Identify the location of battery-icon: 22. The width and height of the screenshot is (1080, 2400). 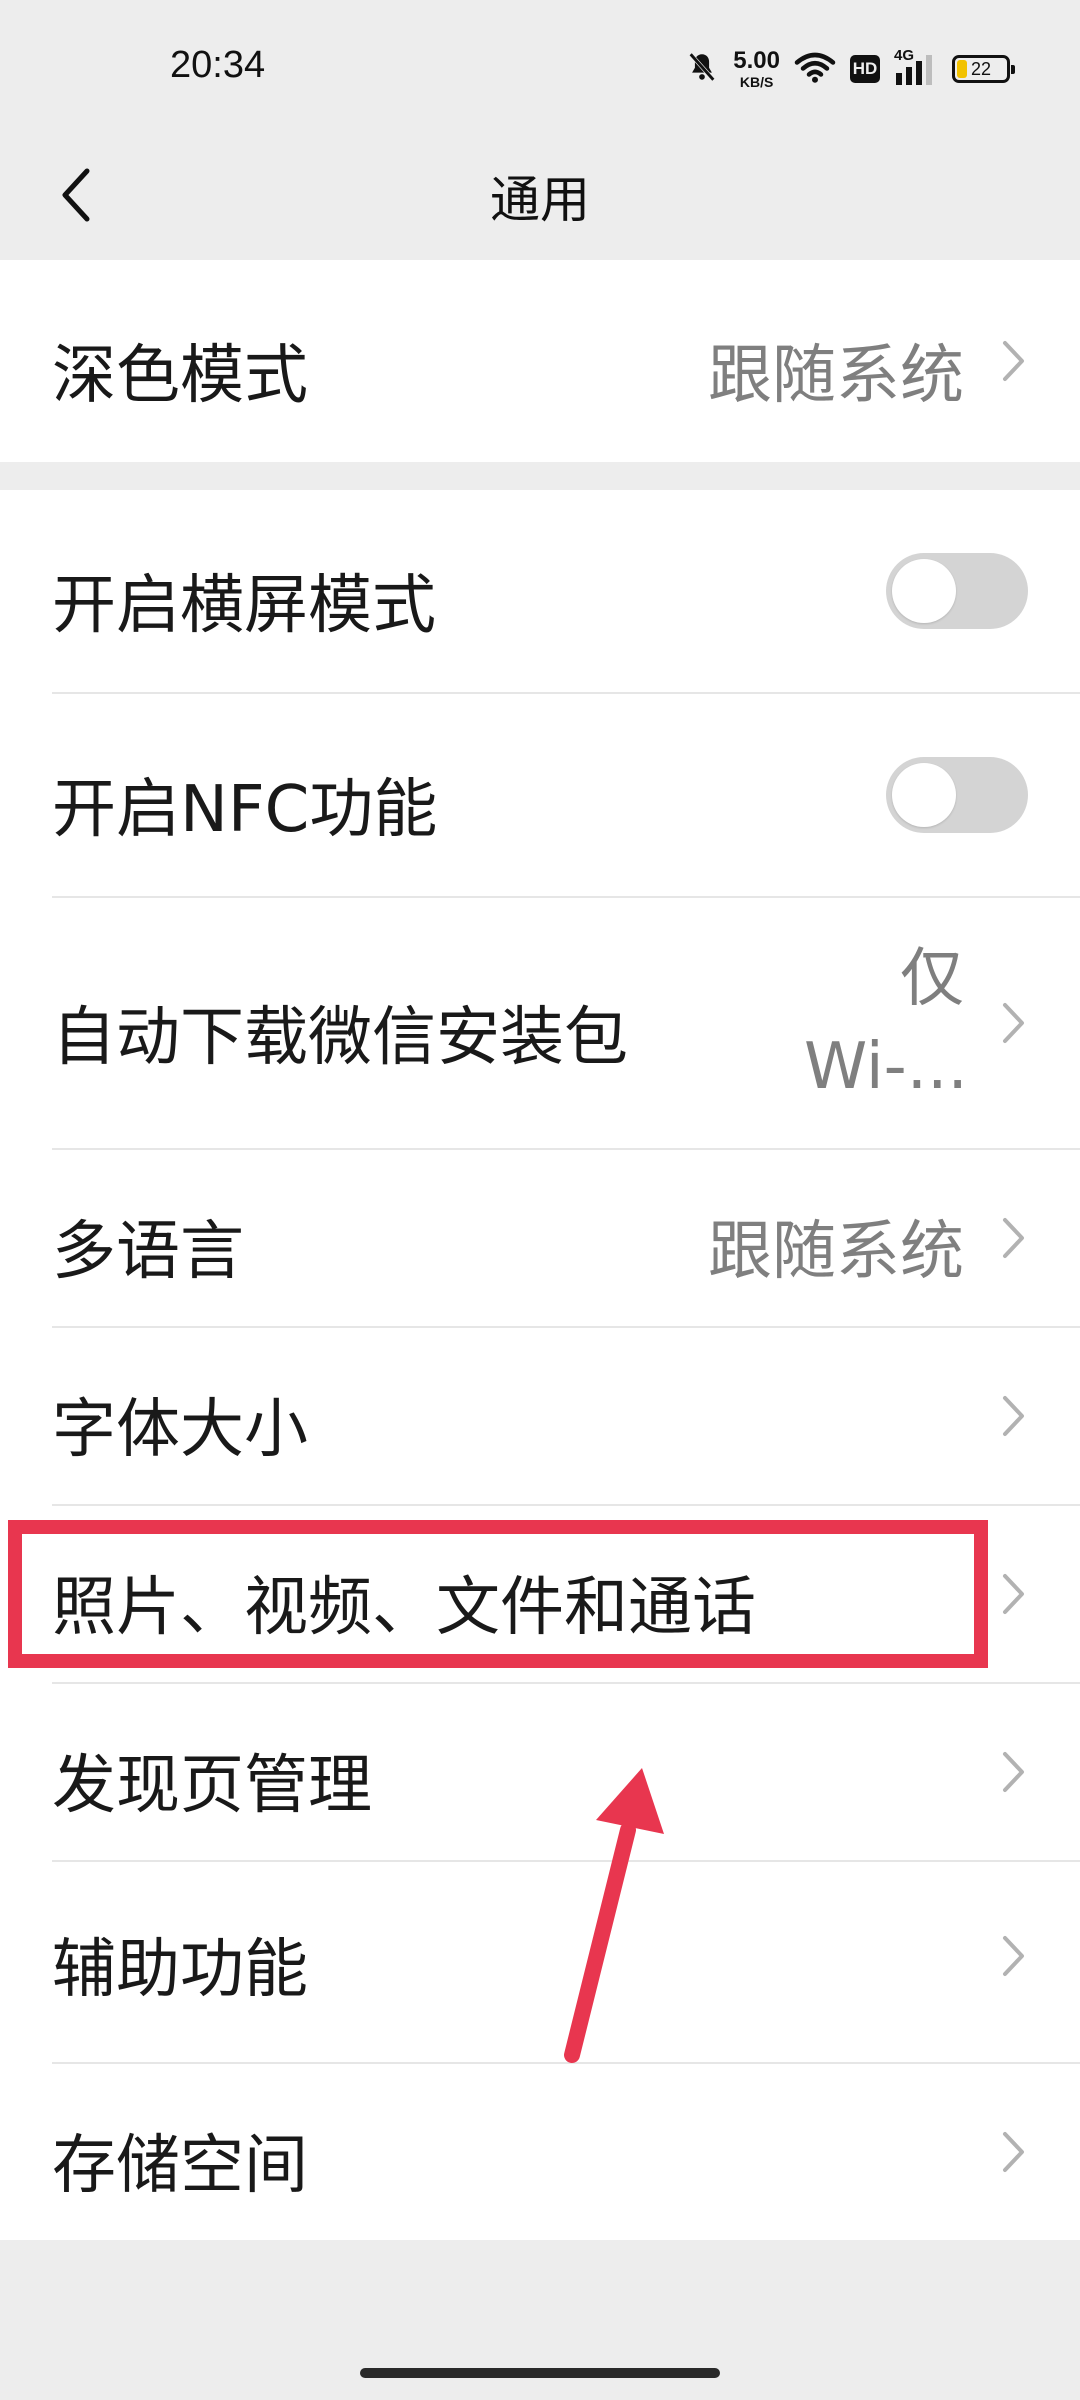
(983, 69).